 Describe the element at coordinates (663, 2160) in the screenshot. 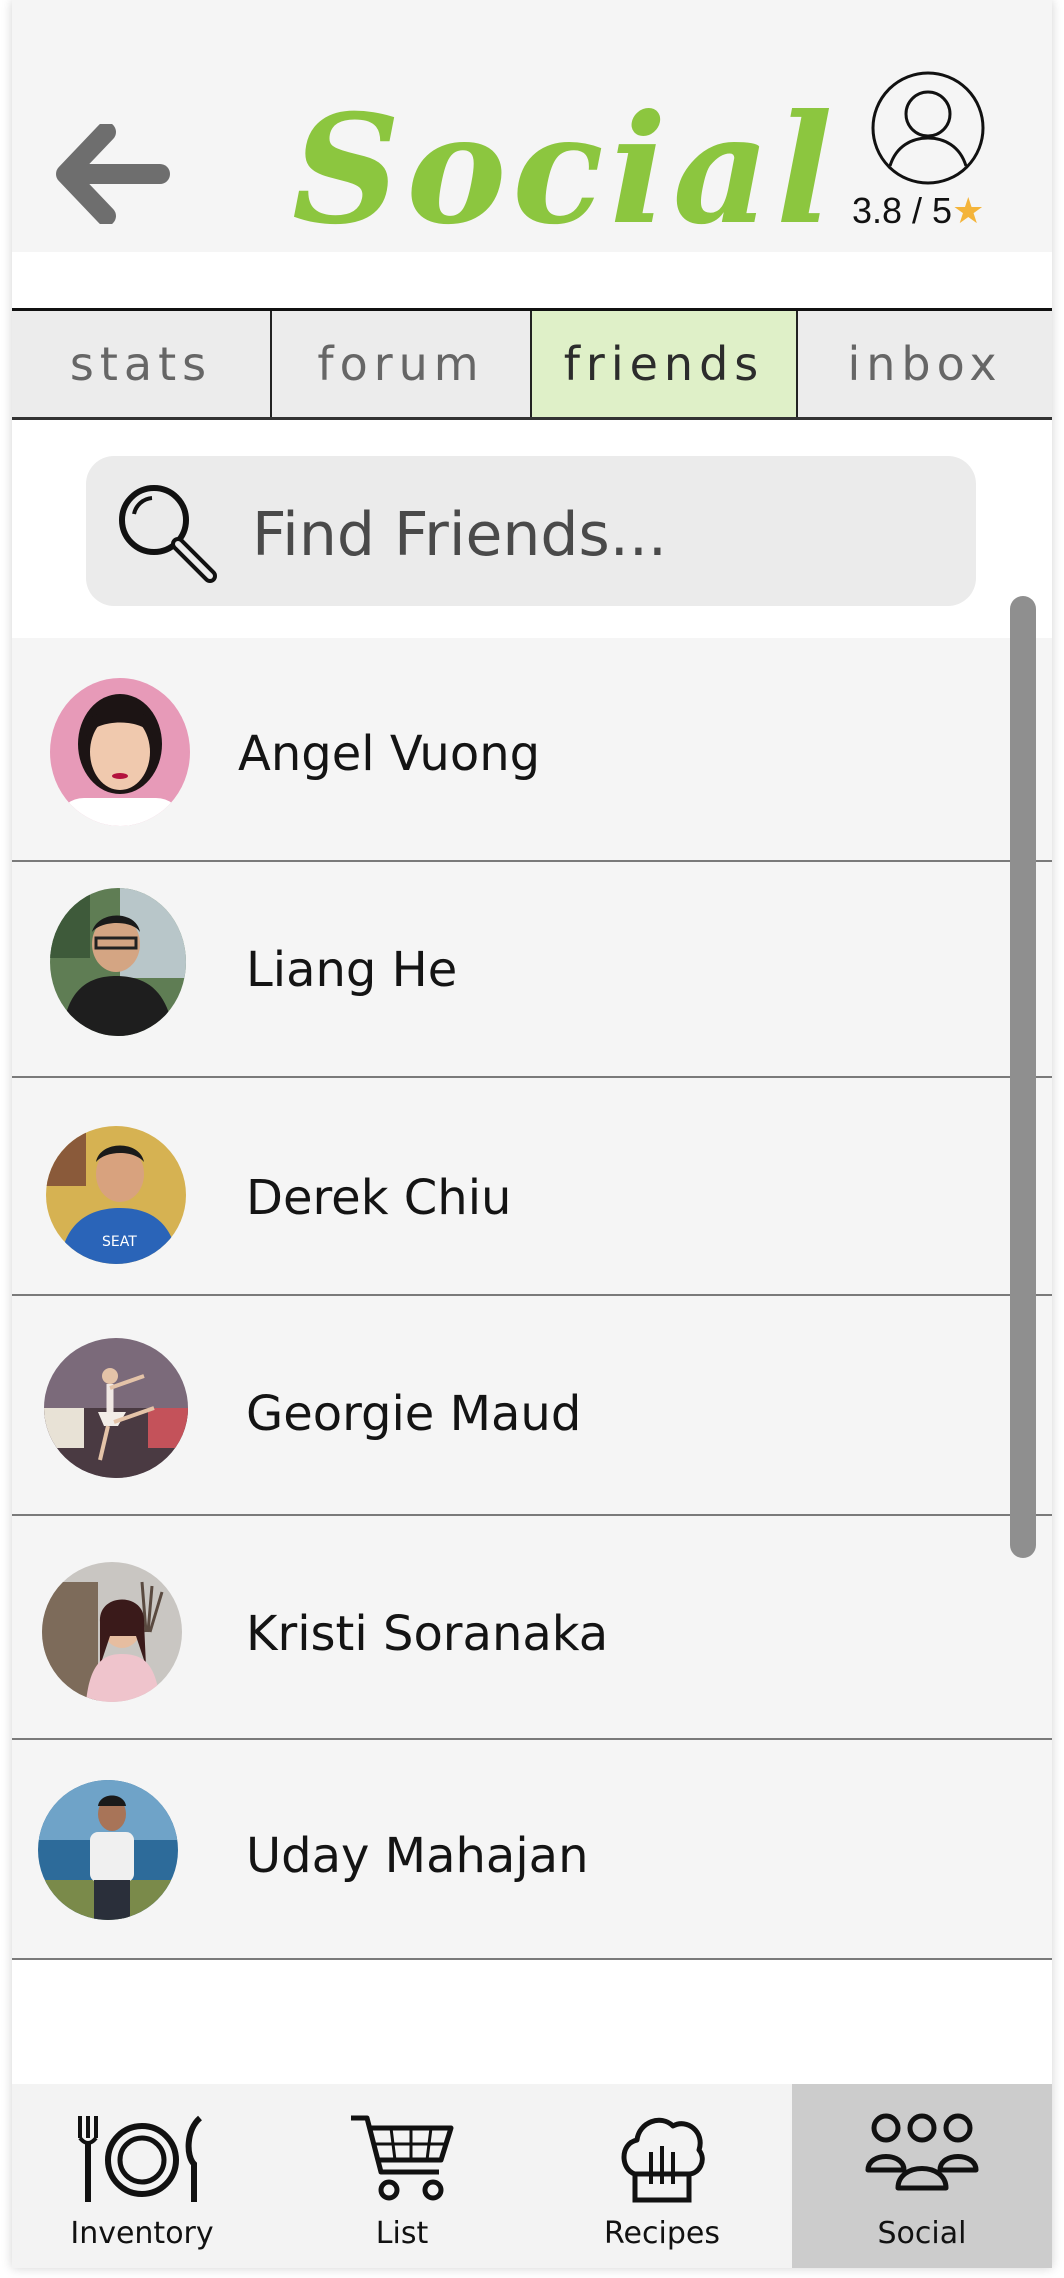

I see `chef-hat-icon` at that location.